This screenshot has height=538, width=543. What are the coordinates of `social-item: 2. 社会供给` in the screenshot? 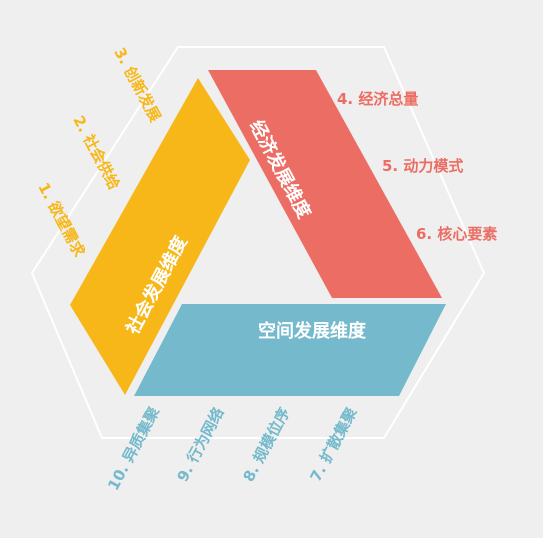 It's located at (96, 153).